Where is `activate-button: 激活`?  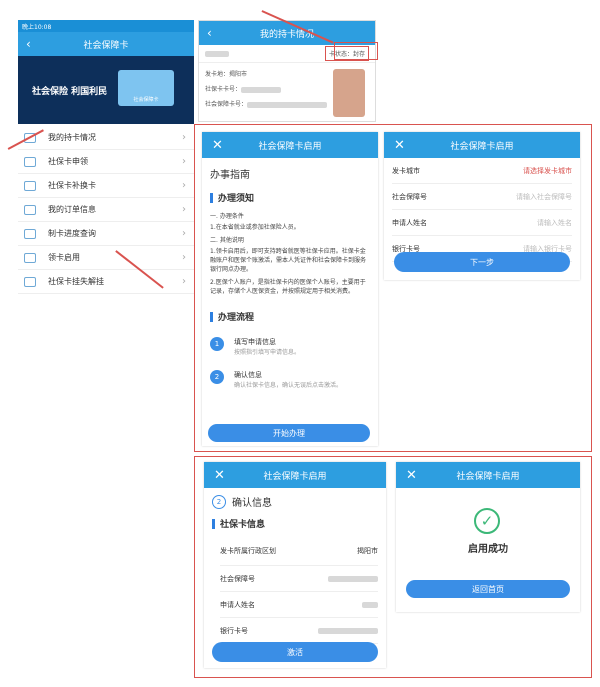
activate-button: 激活 is located at coordinates (295, 652).